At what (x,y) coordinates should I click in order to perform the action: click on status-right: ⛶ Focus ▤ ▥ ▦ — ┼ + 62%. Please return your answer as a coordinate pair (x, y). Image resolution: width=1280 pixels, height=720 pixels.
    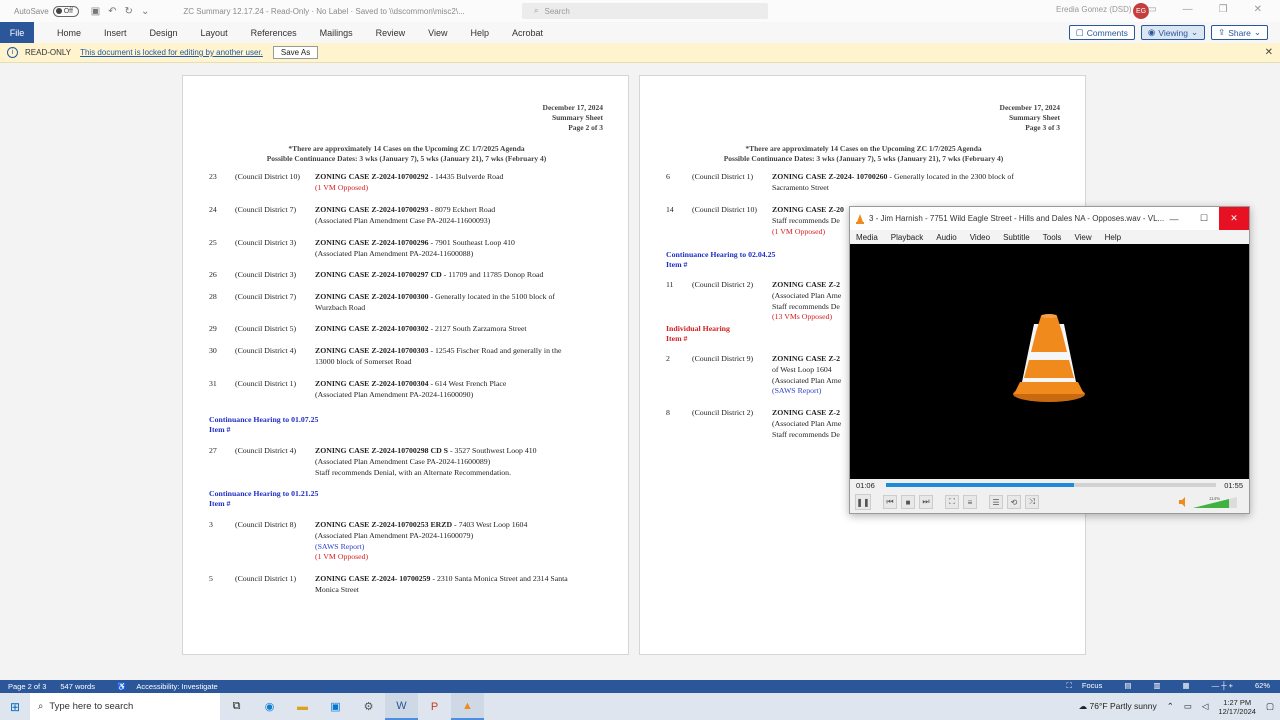
    Looking at the image, I should click on (1164, 686).